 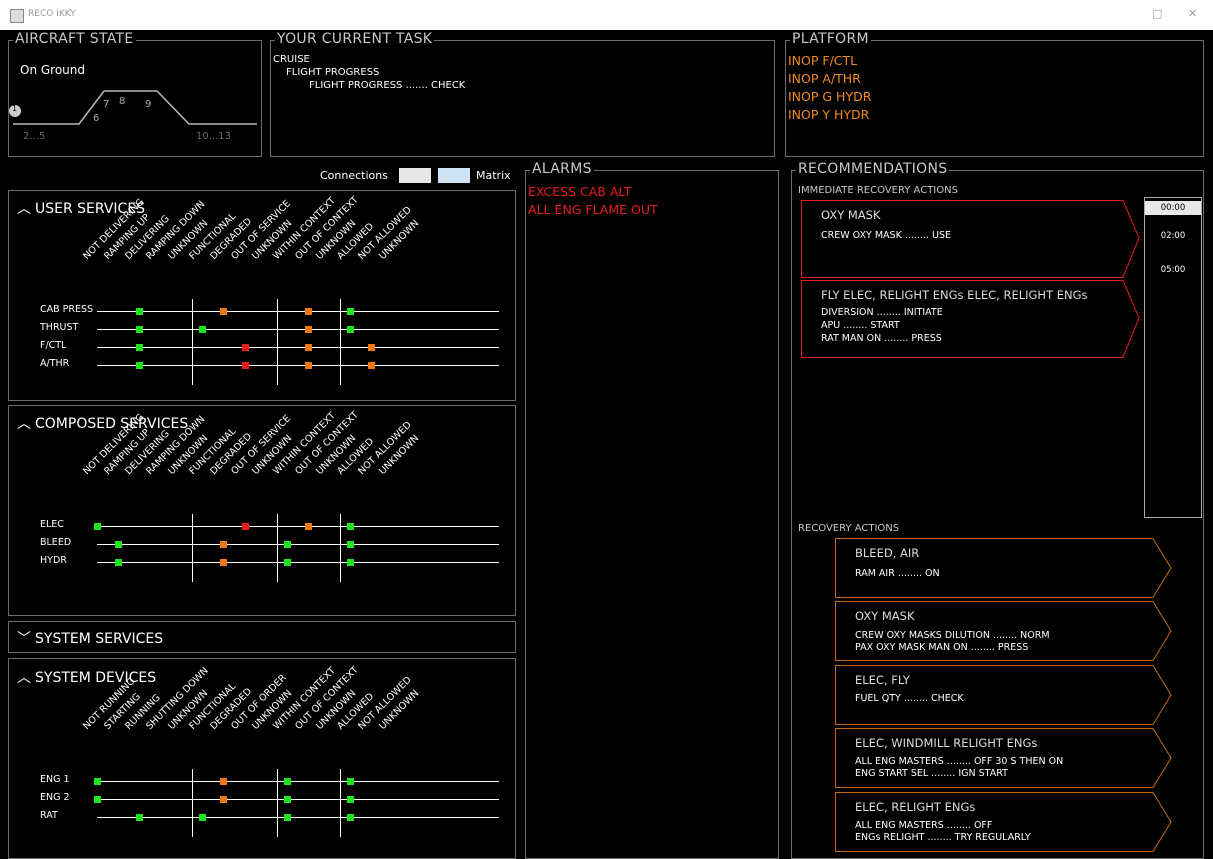 I want to click on timer-label: 00:00, so click(x=1173, y=208).